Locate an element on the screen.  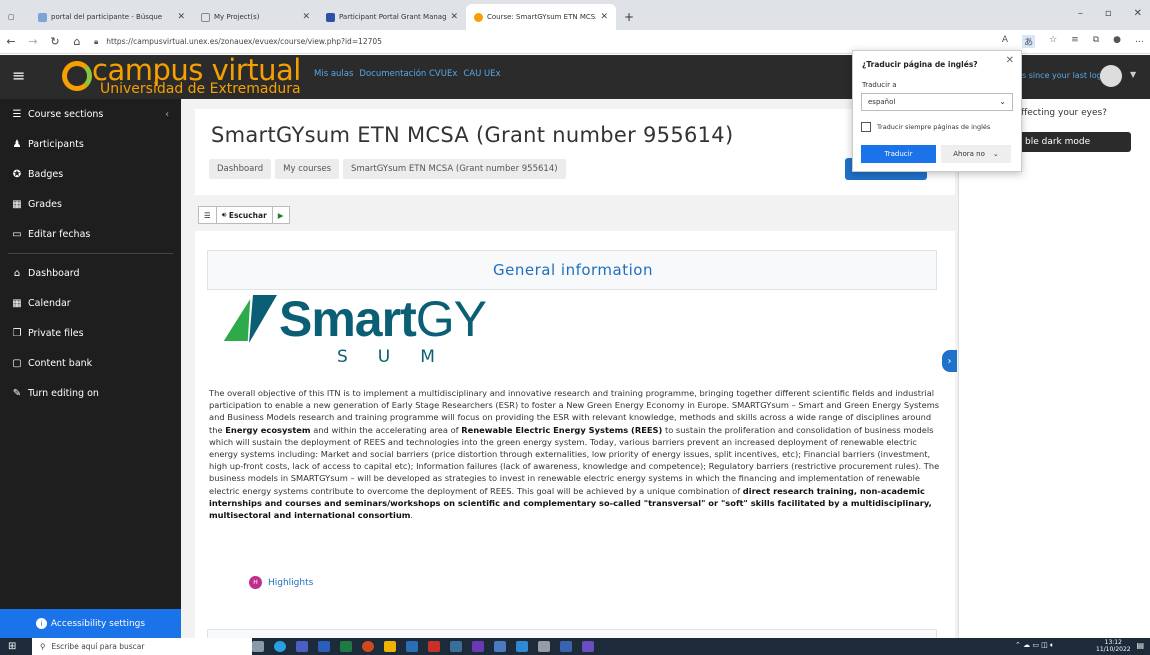
right-drawer: ffecting your eyes? ble dark mode is located at coordinates (1054, 368).